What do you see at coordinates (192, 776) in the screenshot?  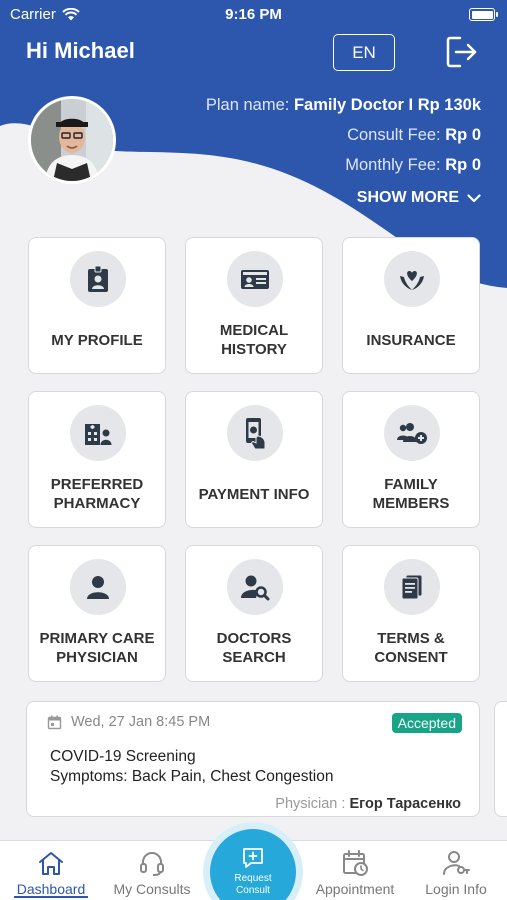 I see `appointment-symptoms: Symptoms: Back Pain, Chest Congestion` at bounding box center [192, 776].